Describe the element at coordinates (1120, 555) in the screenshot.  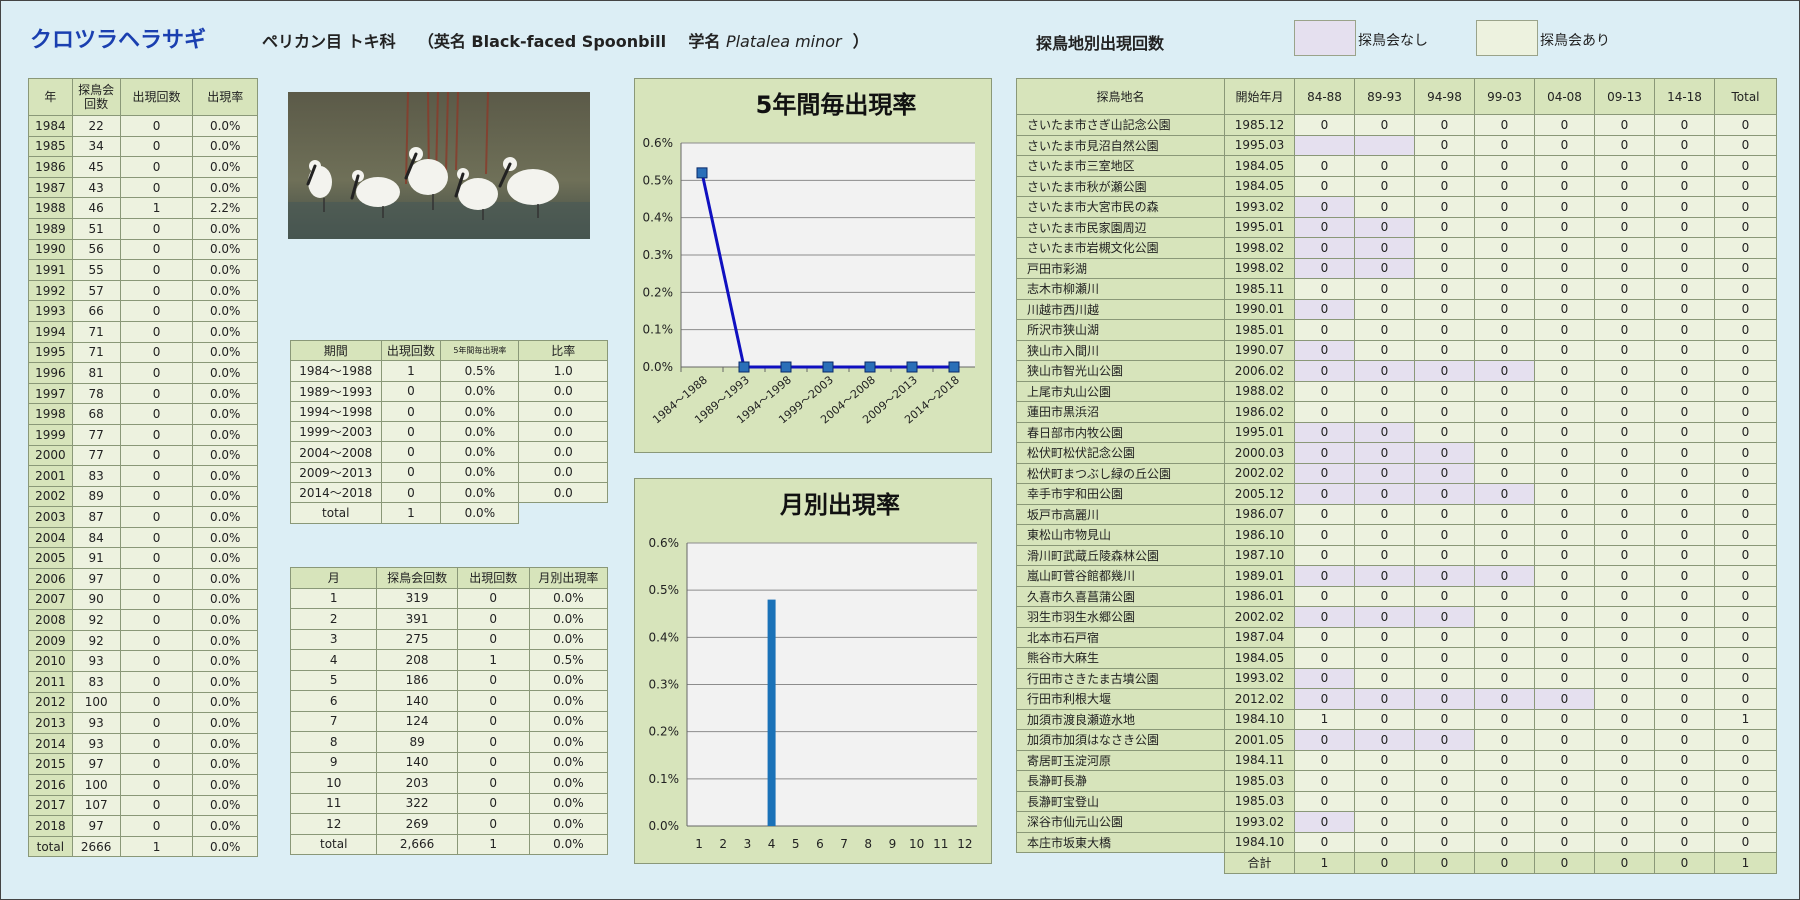
I see `site-name-cell: 滑川町武蔵丘陵森林公園` at that location.